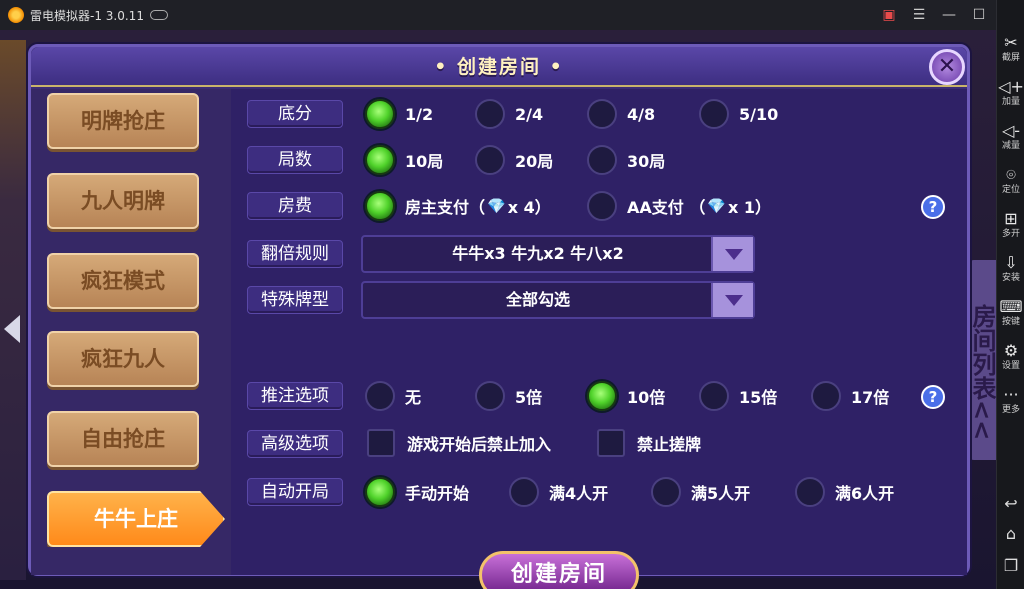  I want to click on fee-row: 房费, so click(295, 206).